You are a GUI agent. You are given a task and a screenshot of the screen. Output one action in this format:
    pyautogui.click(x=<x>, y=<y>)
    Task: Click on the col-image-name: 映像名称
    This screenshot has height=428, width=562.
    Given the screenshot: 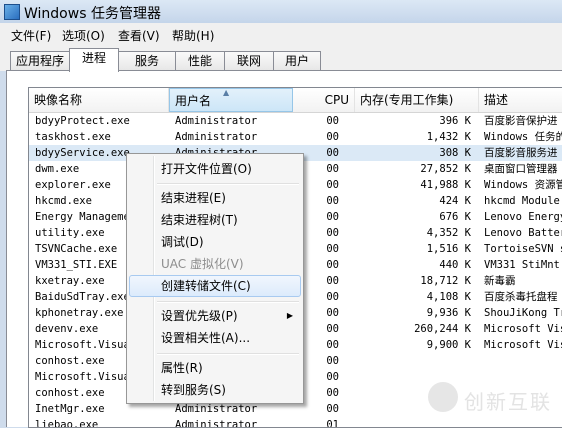 What is the action you would take?
    pyautogui.click(x=99, y=100)
    